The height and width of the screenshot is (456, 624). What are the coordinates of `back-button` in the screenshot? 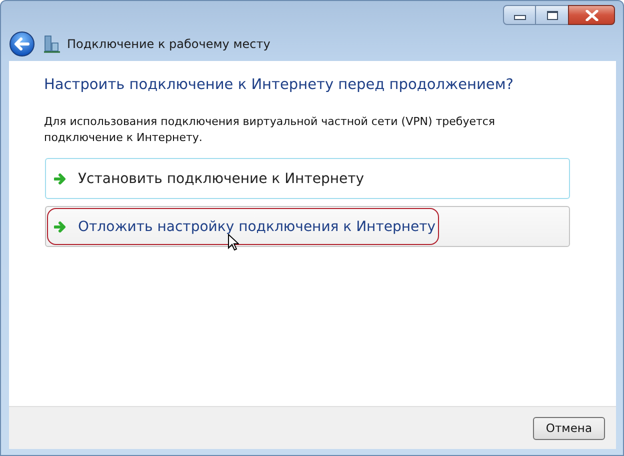 It's located at (22, 44).